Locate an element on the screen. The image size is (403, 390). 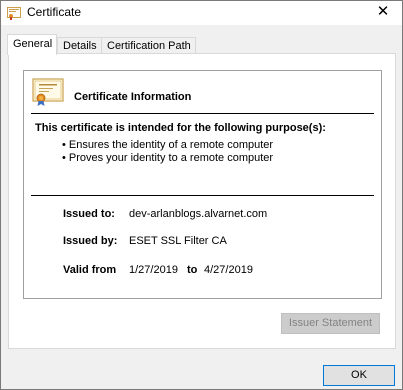
certificate-information-heading: Certificate Information is located at coordinates (133, 97).